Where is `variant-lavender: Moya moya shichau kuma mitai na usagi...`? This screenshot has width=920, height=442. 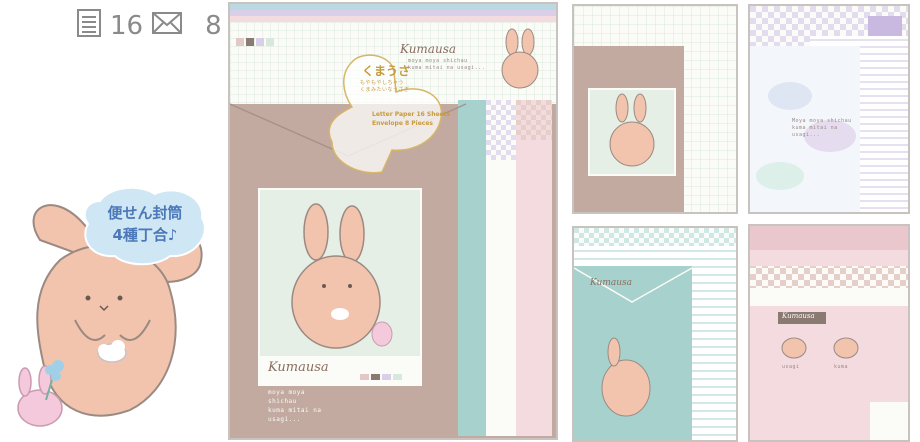 variant-lavender: Moya moya shichau kuma mitai na usagi... is located at coordinates (829, 109).